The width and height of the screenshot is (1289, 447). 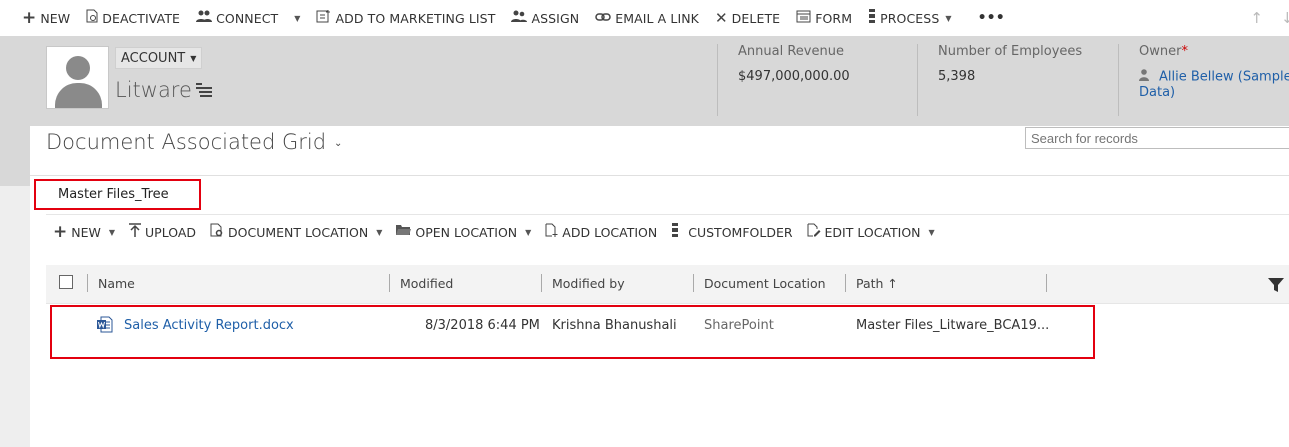 I want to click on folder-name: Master Files_Tree, so click(x=113, y=194).